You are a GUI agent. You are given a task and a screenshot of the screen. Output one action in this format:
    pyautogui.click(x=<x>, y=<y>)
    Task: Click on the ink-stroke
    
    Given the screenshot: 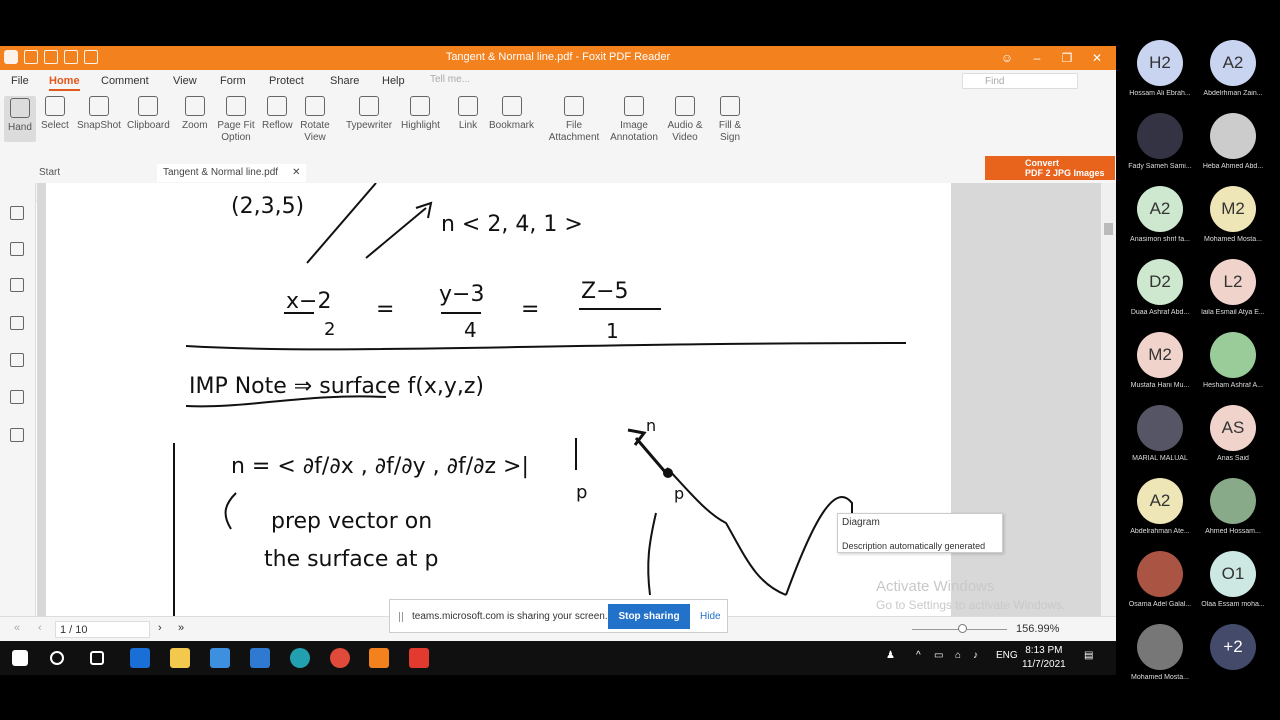 What is the action you would take?
    pyautogui.click(x=652, y=554)
    